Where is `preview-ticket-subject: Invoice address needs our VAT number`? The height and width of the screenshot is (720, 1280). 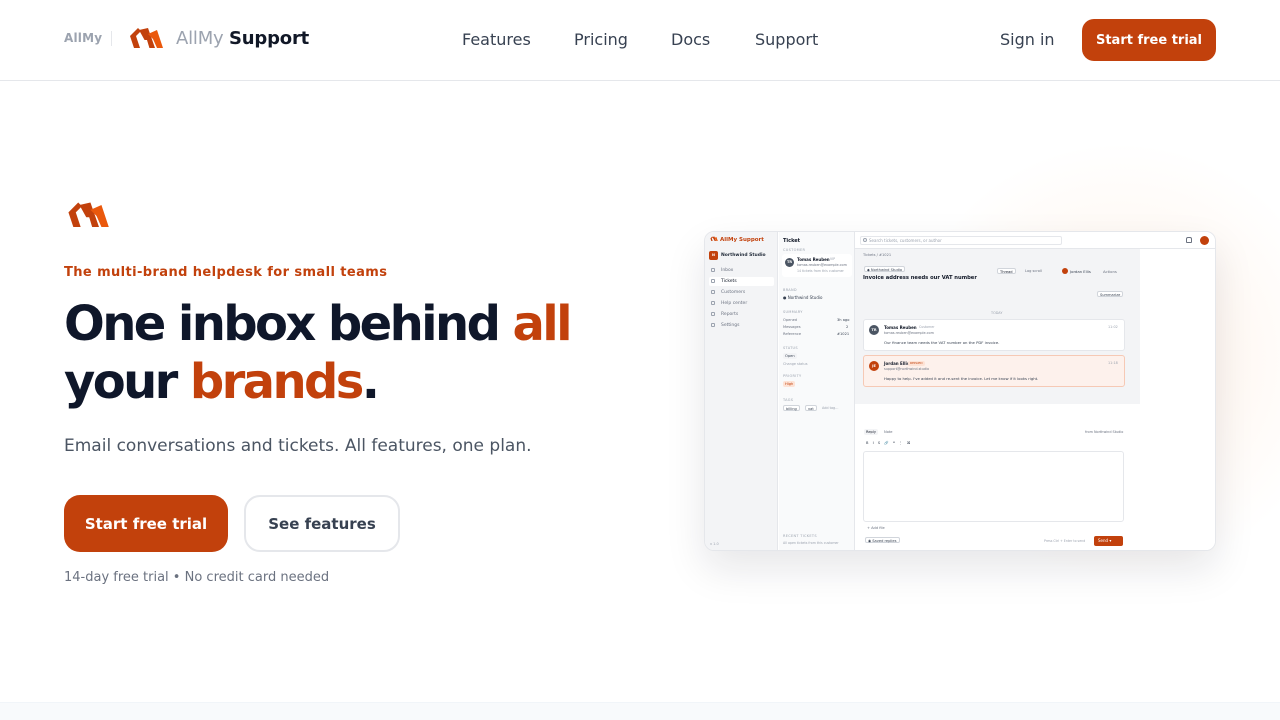 preview-ticket-subject: Invoice address needs our VAT number is located at coordinates (920, 278).